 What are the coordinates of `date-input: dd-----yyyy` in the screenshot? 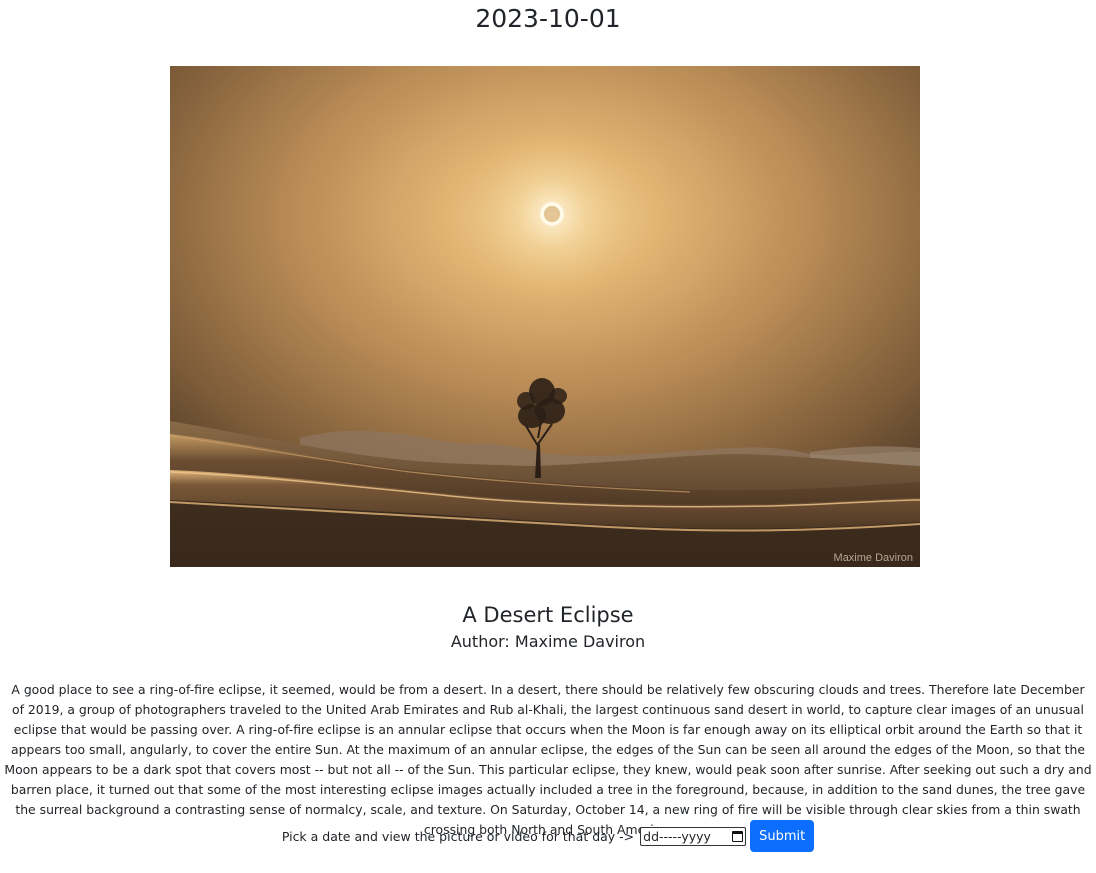 It's located at (693, 836).